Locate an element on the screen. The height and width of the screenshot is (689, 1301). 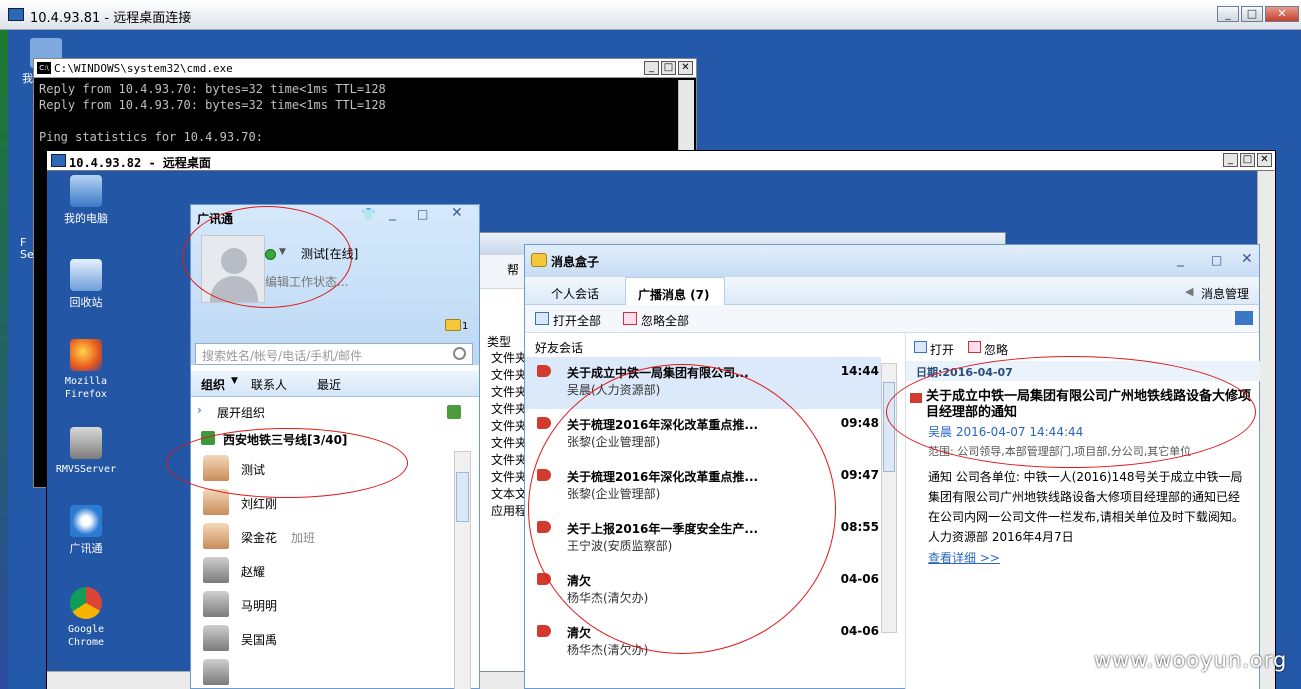
cmd-titlebar: C:\ C:\WINDOWS\system32\cmd.exe _ □ ✕ is located at coordinates (365, 68).